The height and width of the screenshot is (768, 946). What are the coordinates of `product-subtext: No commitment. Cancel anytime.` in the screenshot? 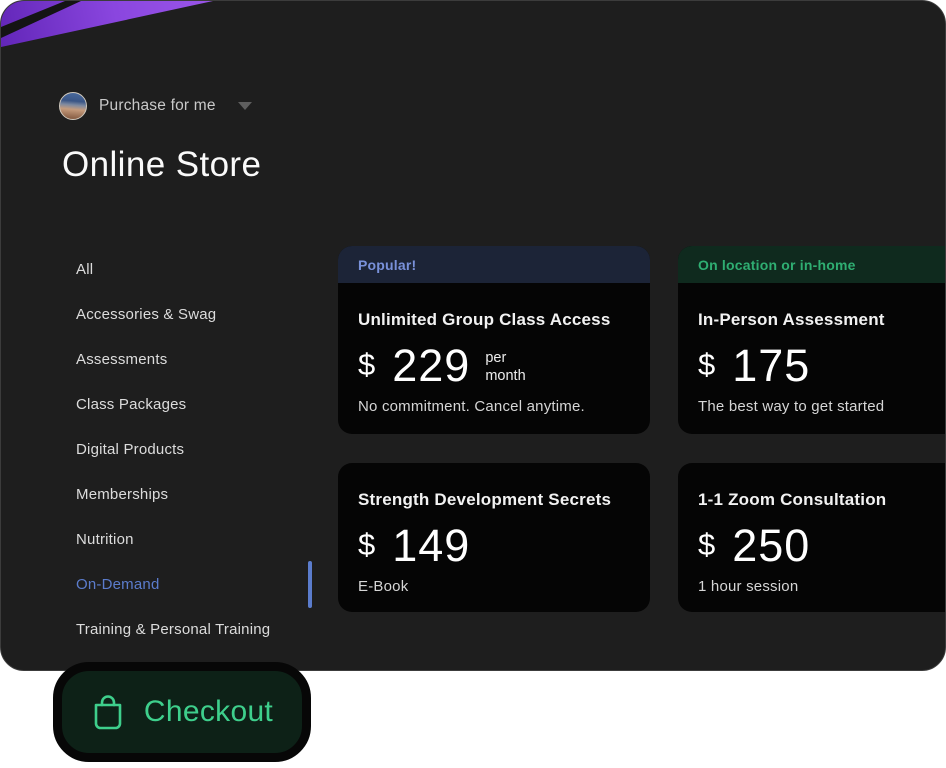 It's located at (471, 406).